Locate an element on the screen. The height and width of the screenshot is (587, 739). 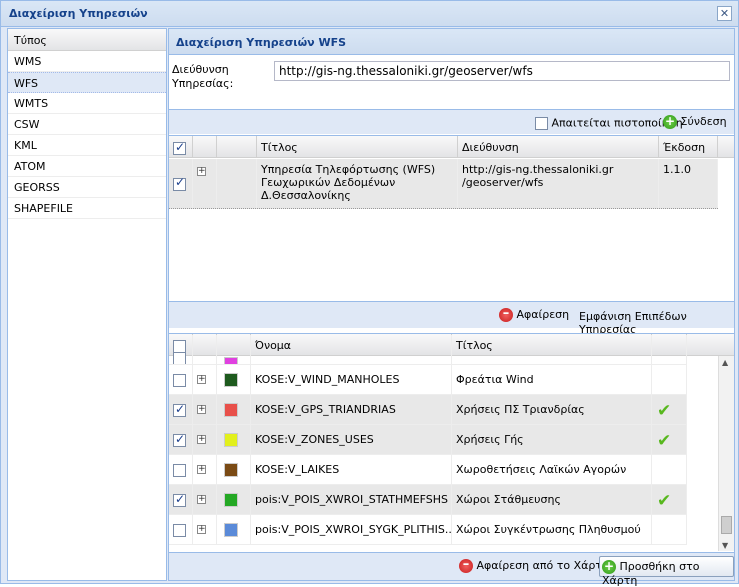
layer-name-cell: KOSE:V_WIND_MANHOLES is located at coordinates (351, 379).